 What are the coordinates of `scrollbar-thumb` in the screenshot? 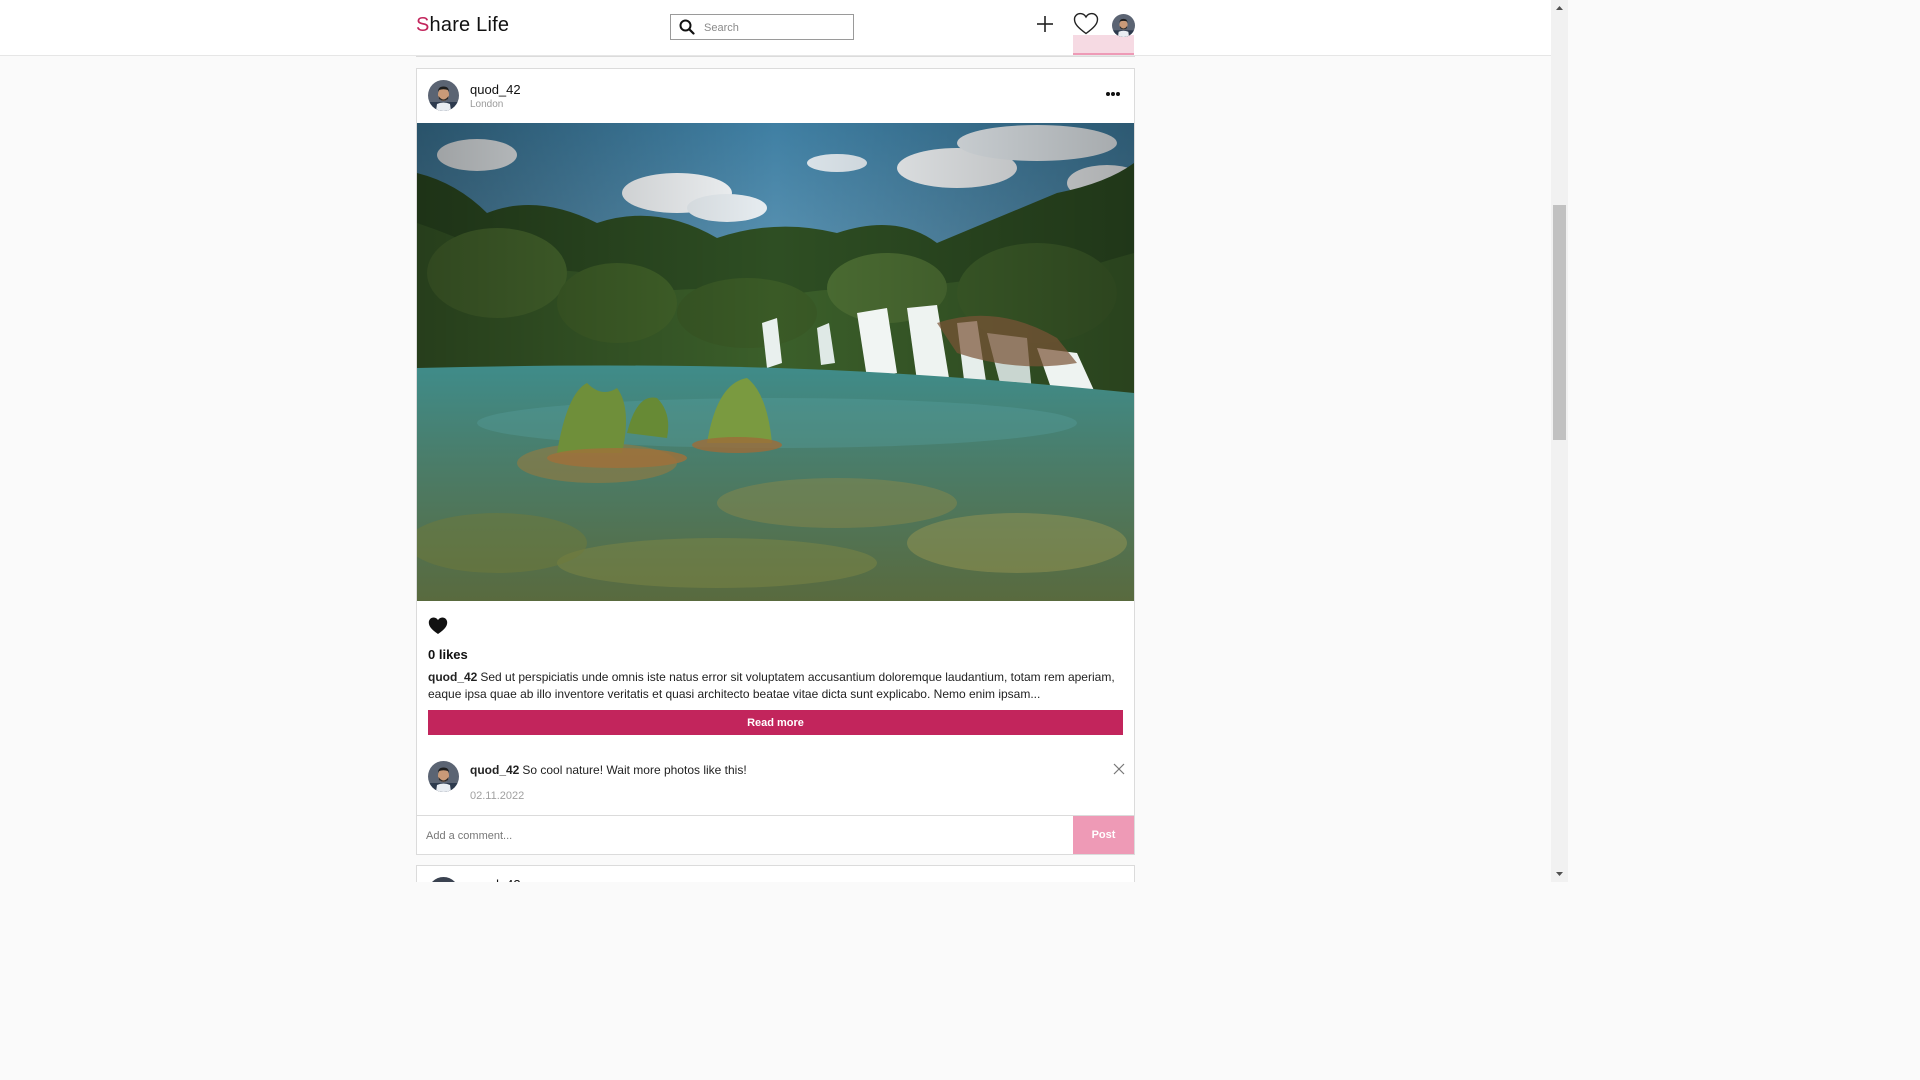 It's located at (1559, 322).